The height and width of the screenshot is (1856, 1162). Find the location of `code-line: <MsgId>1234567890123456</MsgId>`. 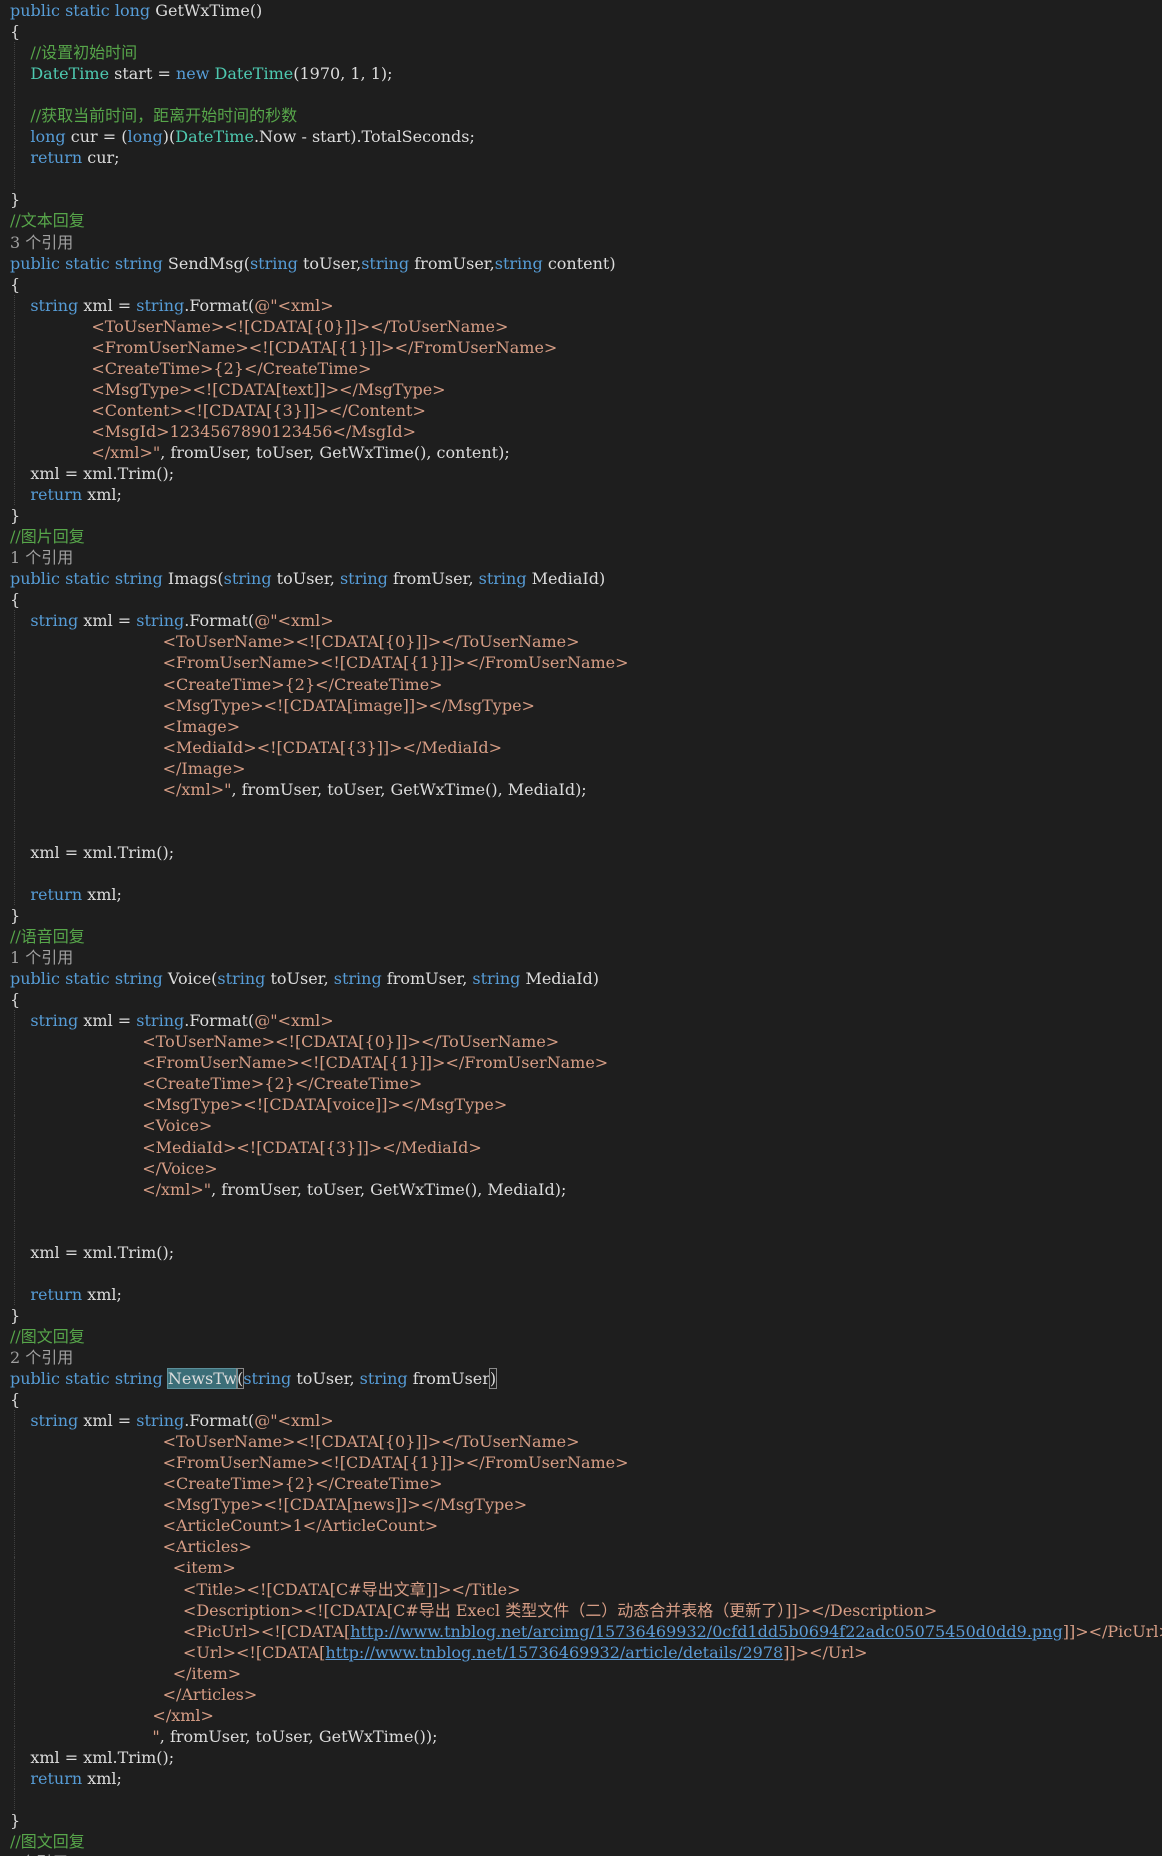

code-line: <MsgId>1234567890123456</MsgId> is located at coordinates (581, 431).